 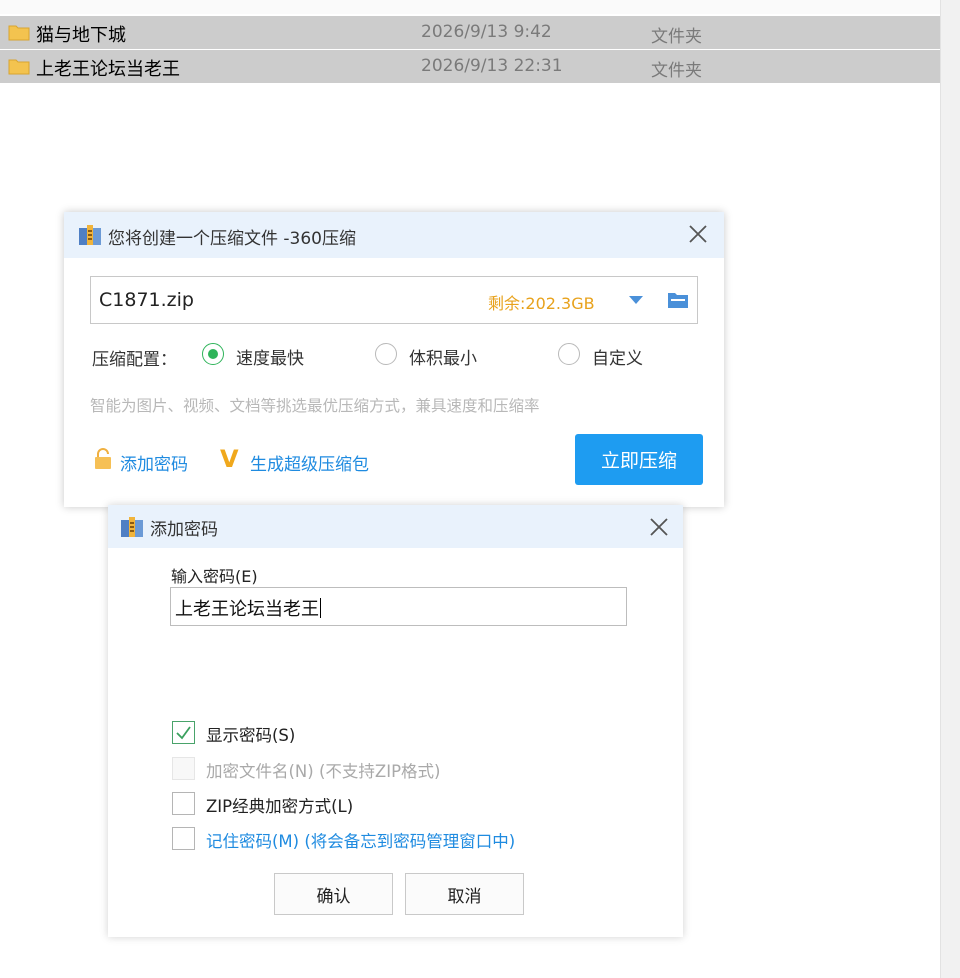 What do you see at coordinates (320, 608) in the screenshot?
I see `text-caret` at bounding box center [320, 608].